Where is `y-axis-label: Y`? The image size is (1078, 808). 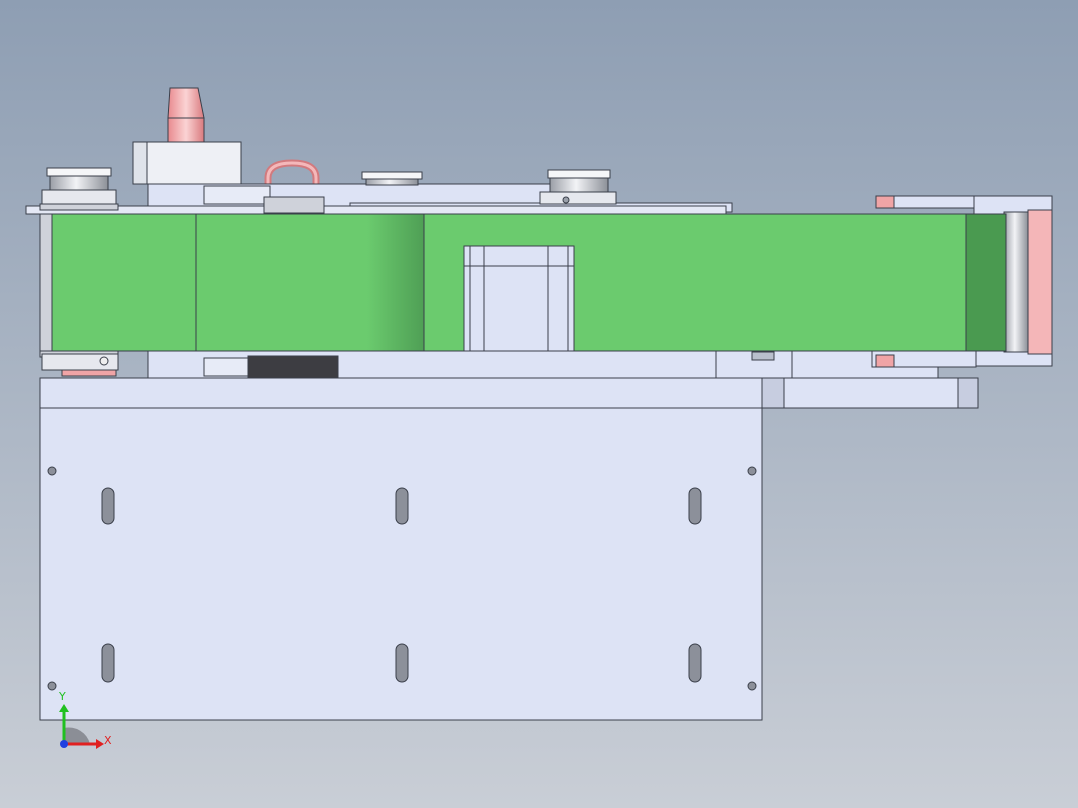
y-axis-label: Y is located at coordinates (62, 696).